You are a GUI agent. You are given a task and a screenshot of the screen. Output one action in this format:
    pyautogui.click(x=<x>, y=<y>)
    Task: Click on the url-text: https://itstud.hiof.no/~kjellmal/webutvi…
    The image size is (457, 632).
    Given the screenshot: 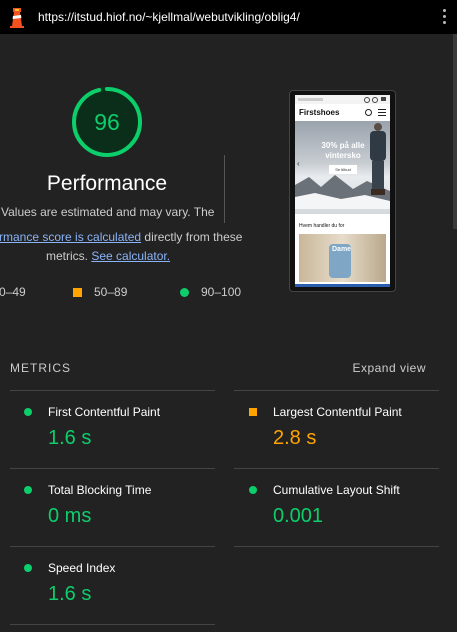 What is the action you would take?
    pyautogui.click(x=169, y=17)
    